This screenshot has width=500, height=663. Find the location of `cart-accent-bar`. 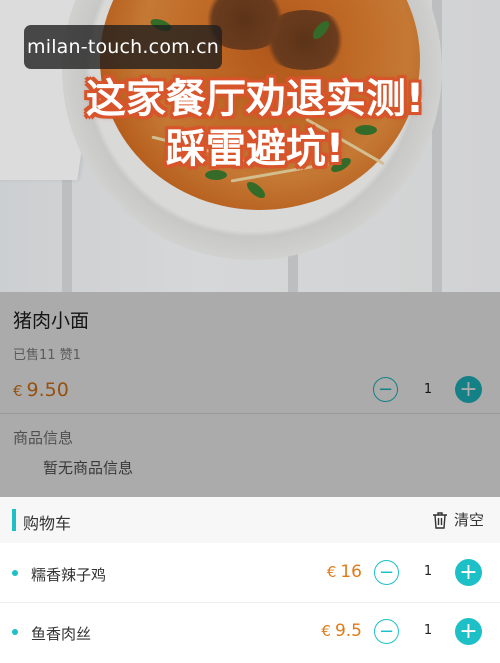

cart-accent-bar is located at coordinates (14, 520).